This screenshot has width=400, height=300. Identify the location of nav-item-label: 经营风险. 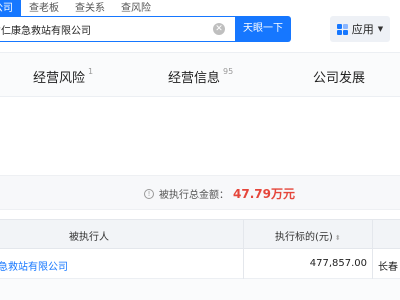
(59, 78).